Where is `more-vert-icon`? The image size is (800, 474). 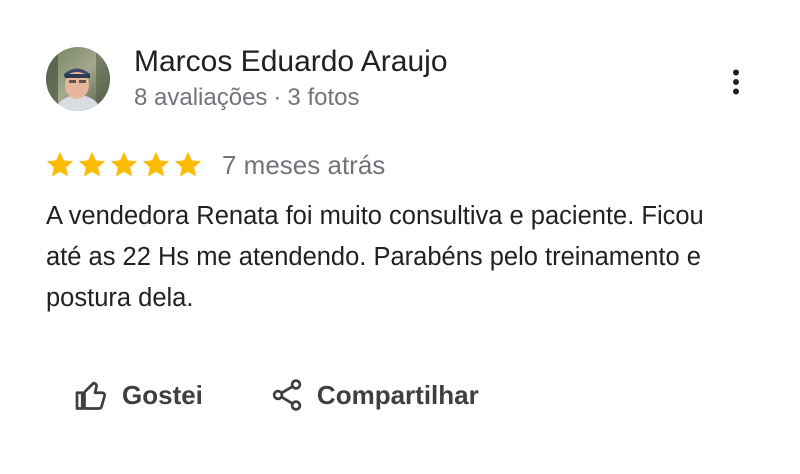 more-vert-icon is located at coordinates (736, 84).